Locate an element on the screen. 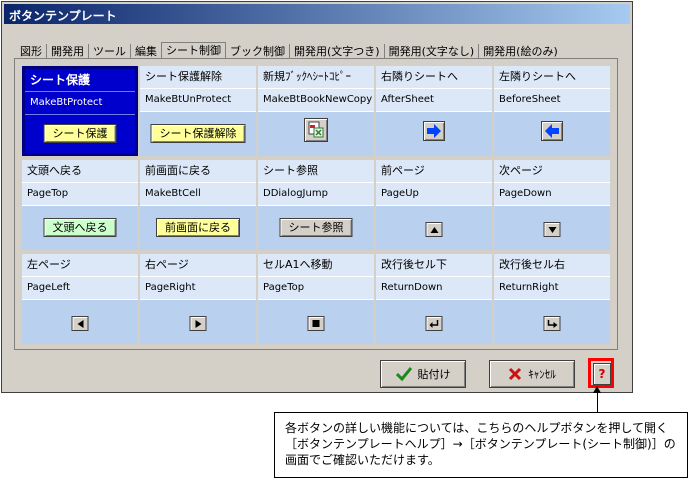  cancel-button: ｷｬﾝｾﾙ is located at coordinates (532, 374).